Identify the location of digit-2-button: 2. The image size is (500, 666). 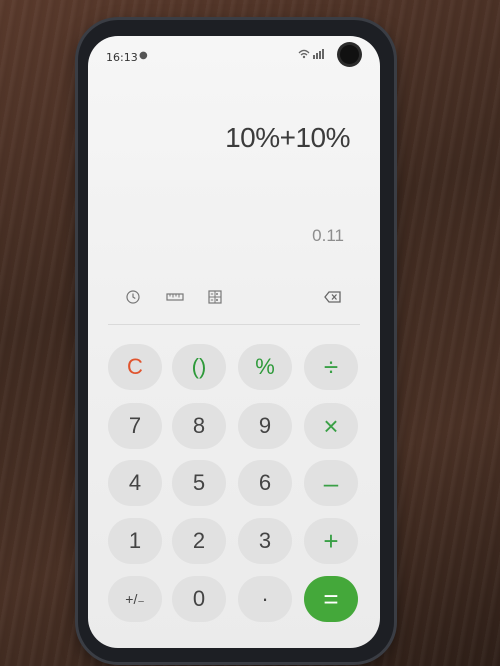
(199, 541).